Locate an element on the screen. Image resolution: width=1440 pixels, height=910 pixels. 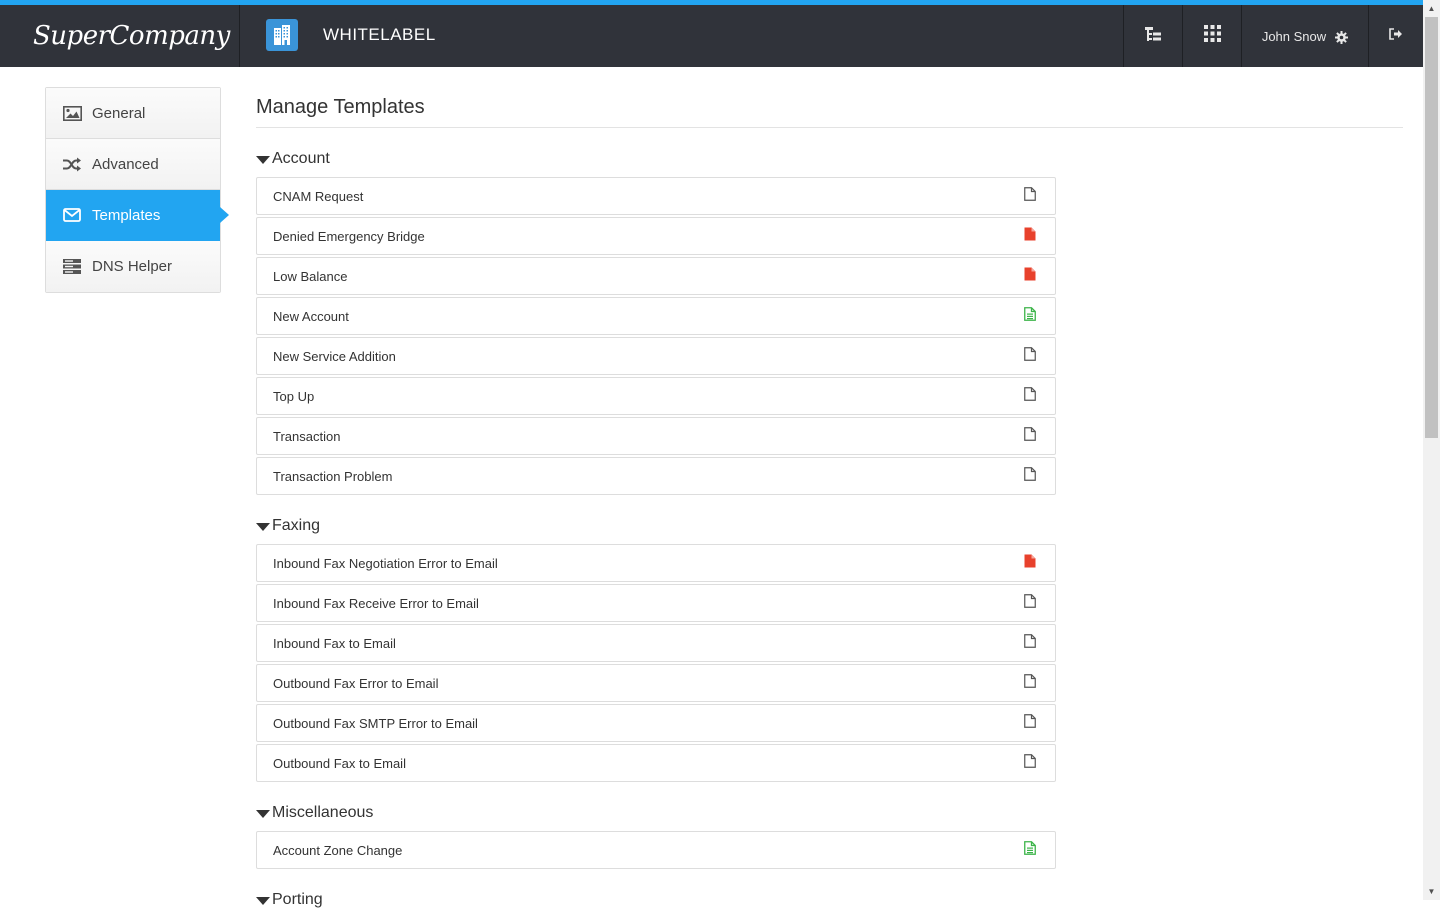
app-building-icon is located at coordinates (282, 35).